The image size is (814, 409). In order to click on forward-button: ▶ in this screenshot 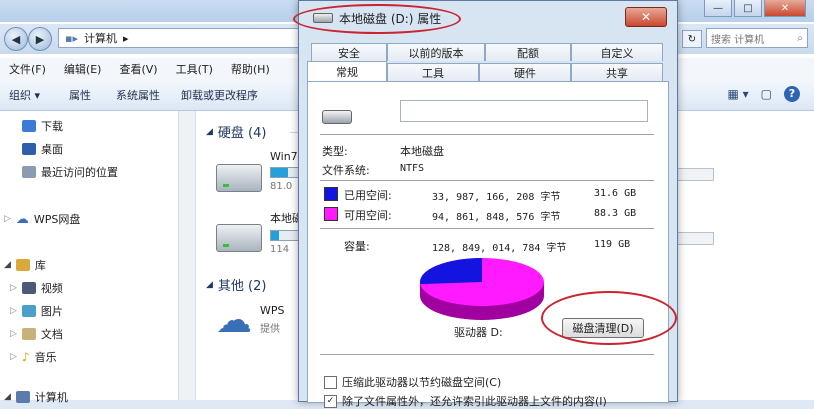, I will do `click(40, 39)`.